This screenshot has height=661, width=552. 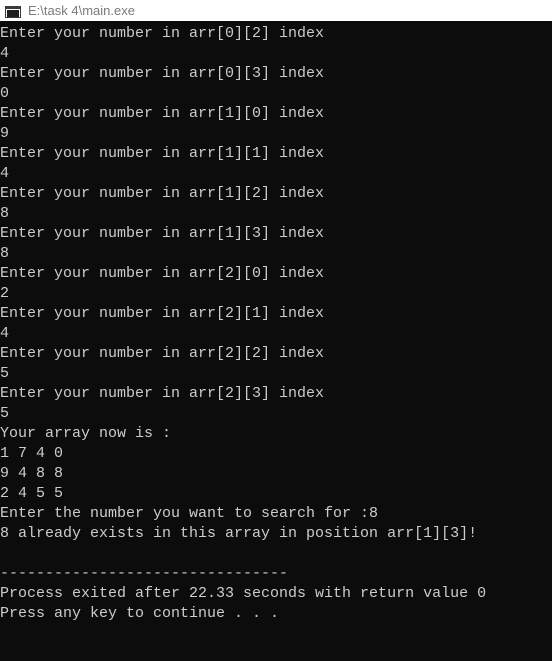 I want to click on console-line: Enter your number in arr[1][0] index, so click(x=162, y=113).